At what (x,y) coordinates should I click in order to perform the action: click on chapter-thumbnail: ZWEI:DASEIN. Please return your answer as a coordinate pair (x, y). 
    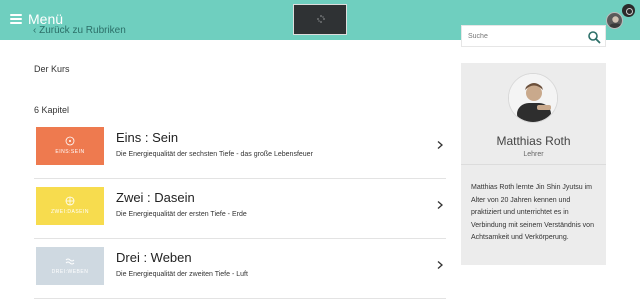
    Looking at the image, I should click on (70, 206).